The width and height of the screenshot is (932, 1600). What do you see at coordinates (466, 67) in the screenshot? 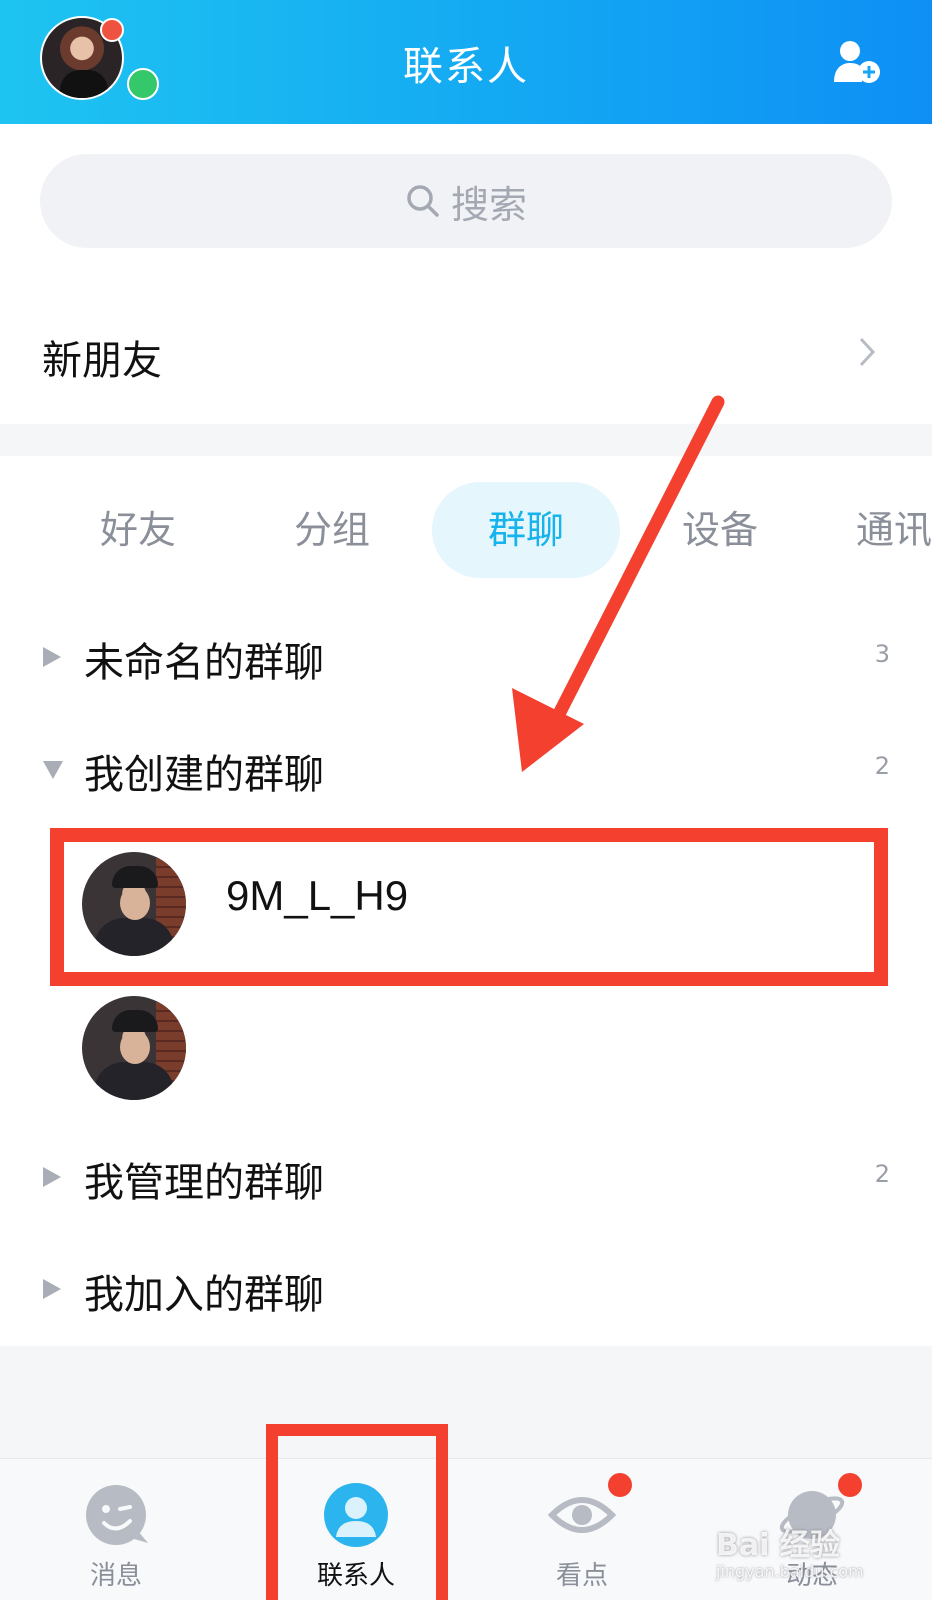
I see `page-title: 联系人` at bounding box center [466, 67].